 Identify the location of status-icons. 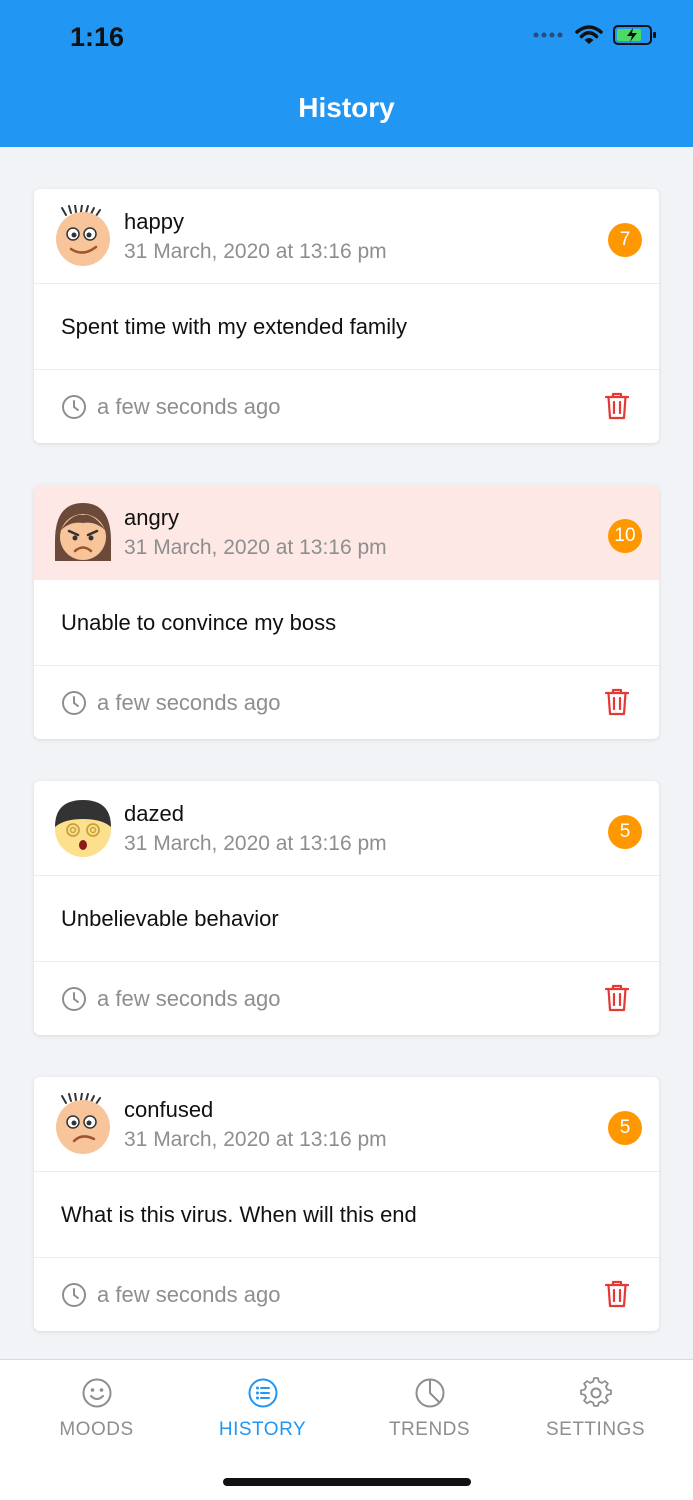
(595, 35).